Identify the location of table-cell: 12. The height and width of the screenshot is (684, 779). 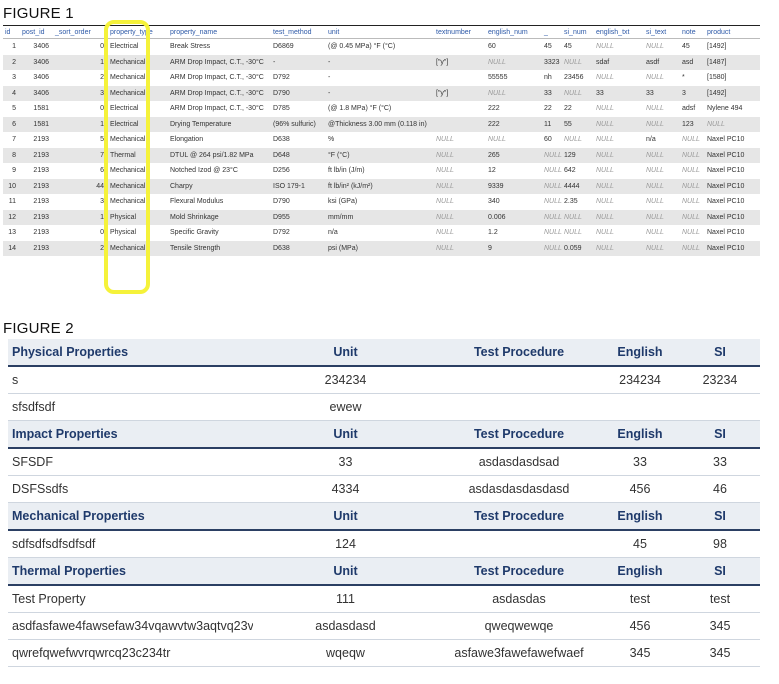
(11, 217).